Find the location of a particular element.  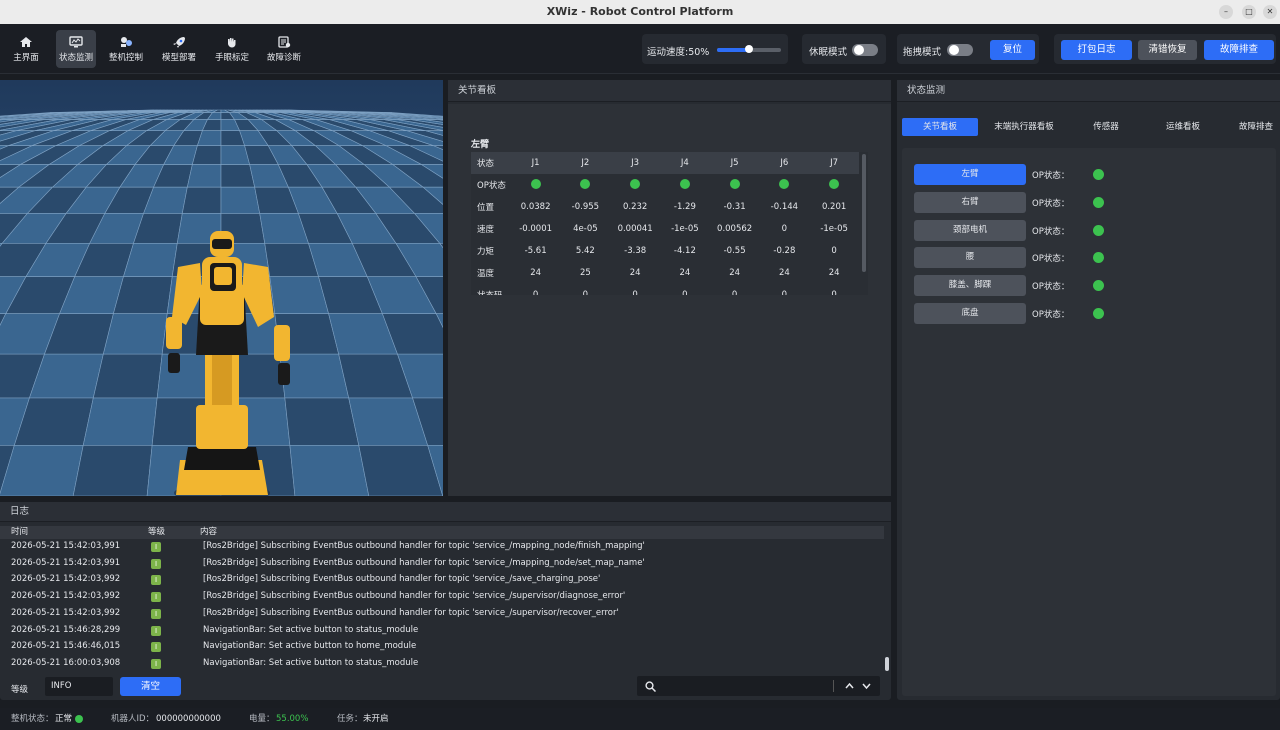

log-panel-title: 日志 is located at coordinates (20, 511).